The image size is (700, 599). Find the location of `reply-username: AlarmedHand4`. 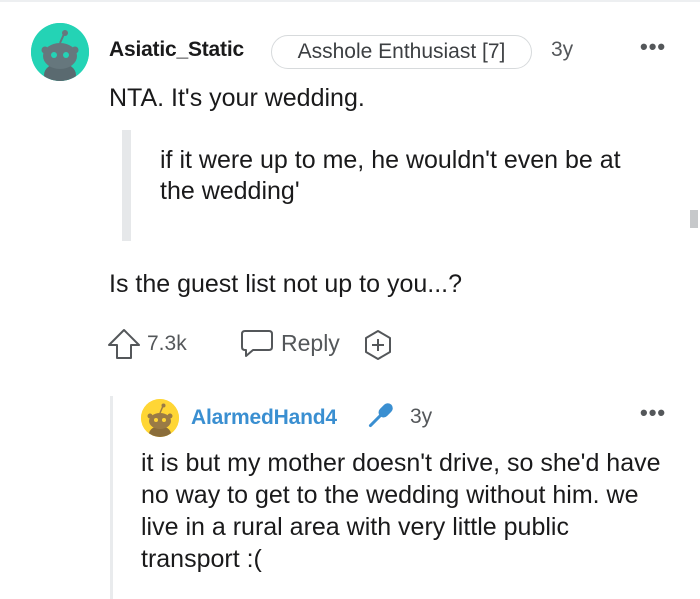

reply-username: AlarmedHand4 is located at coordinates (264, 418).